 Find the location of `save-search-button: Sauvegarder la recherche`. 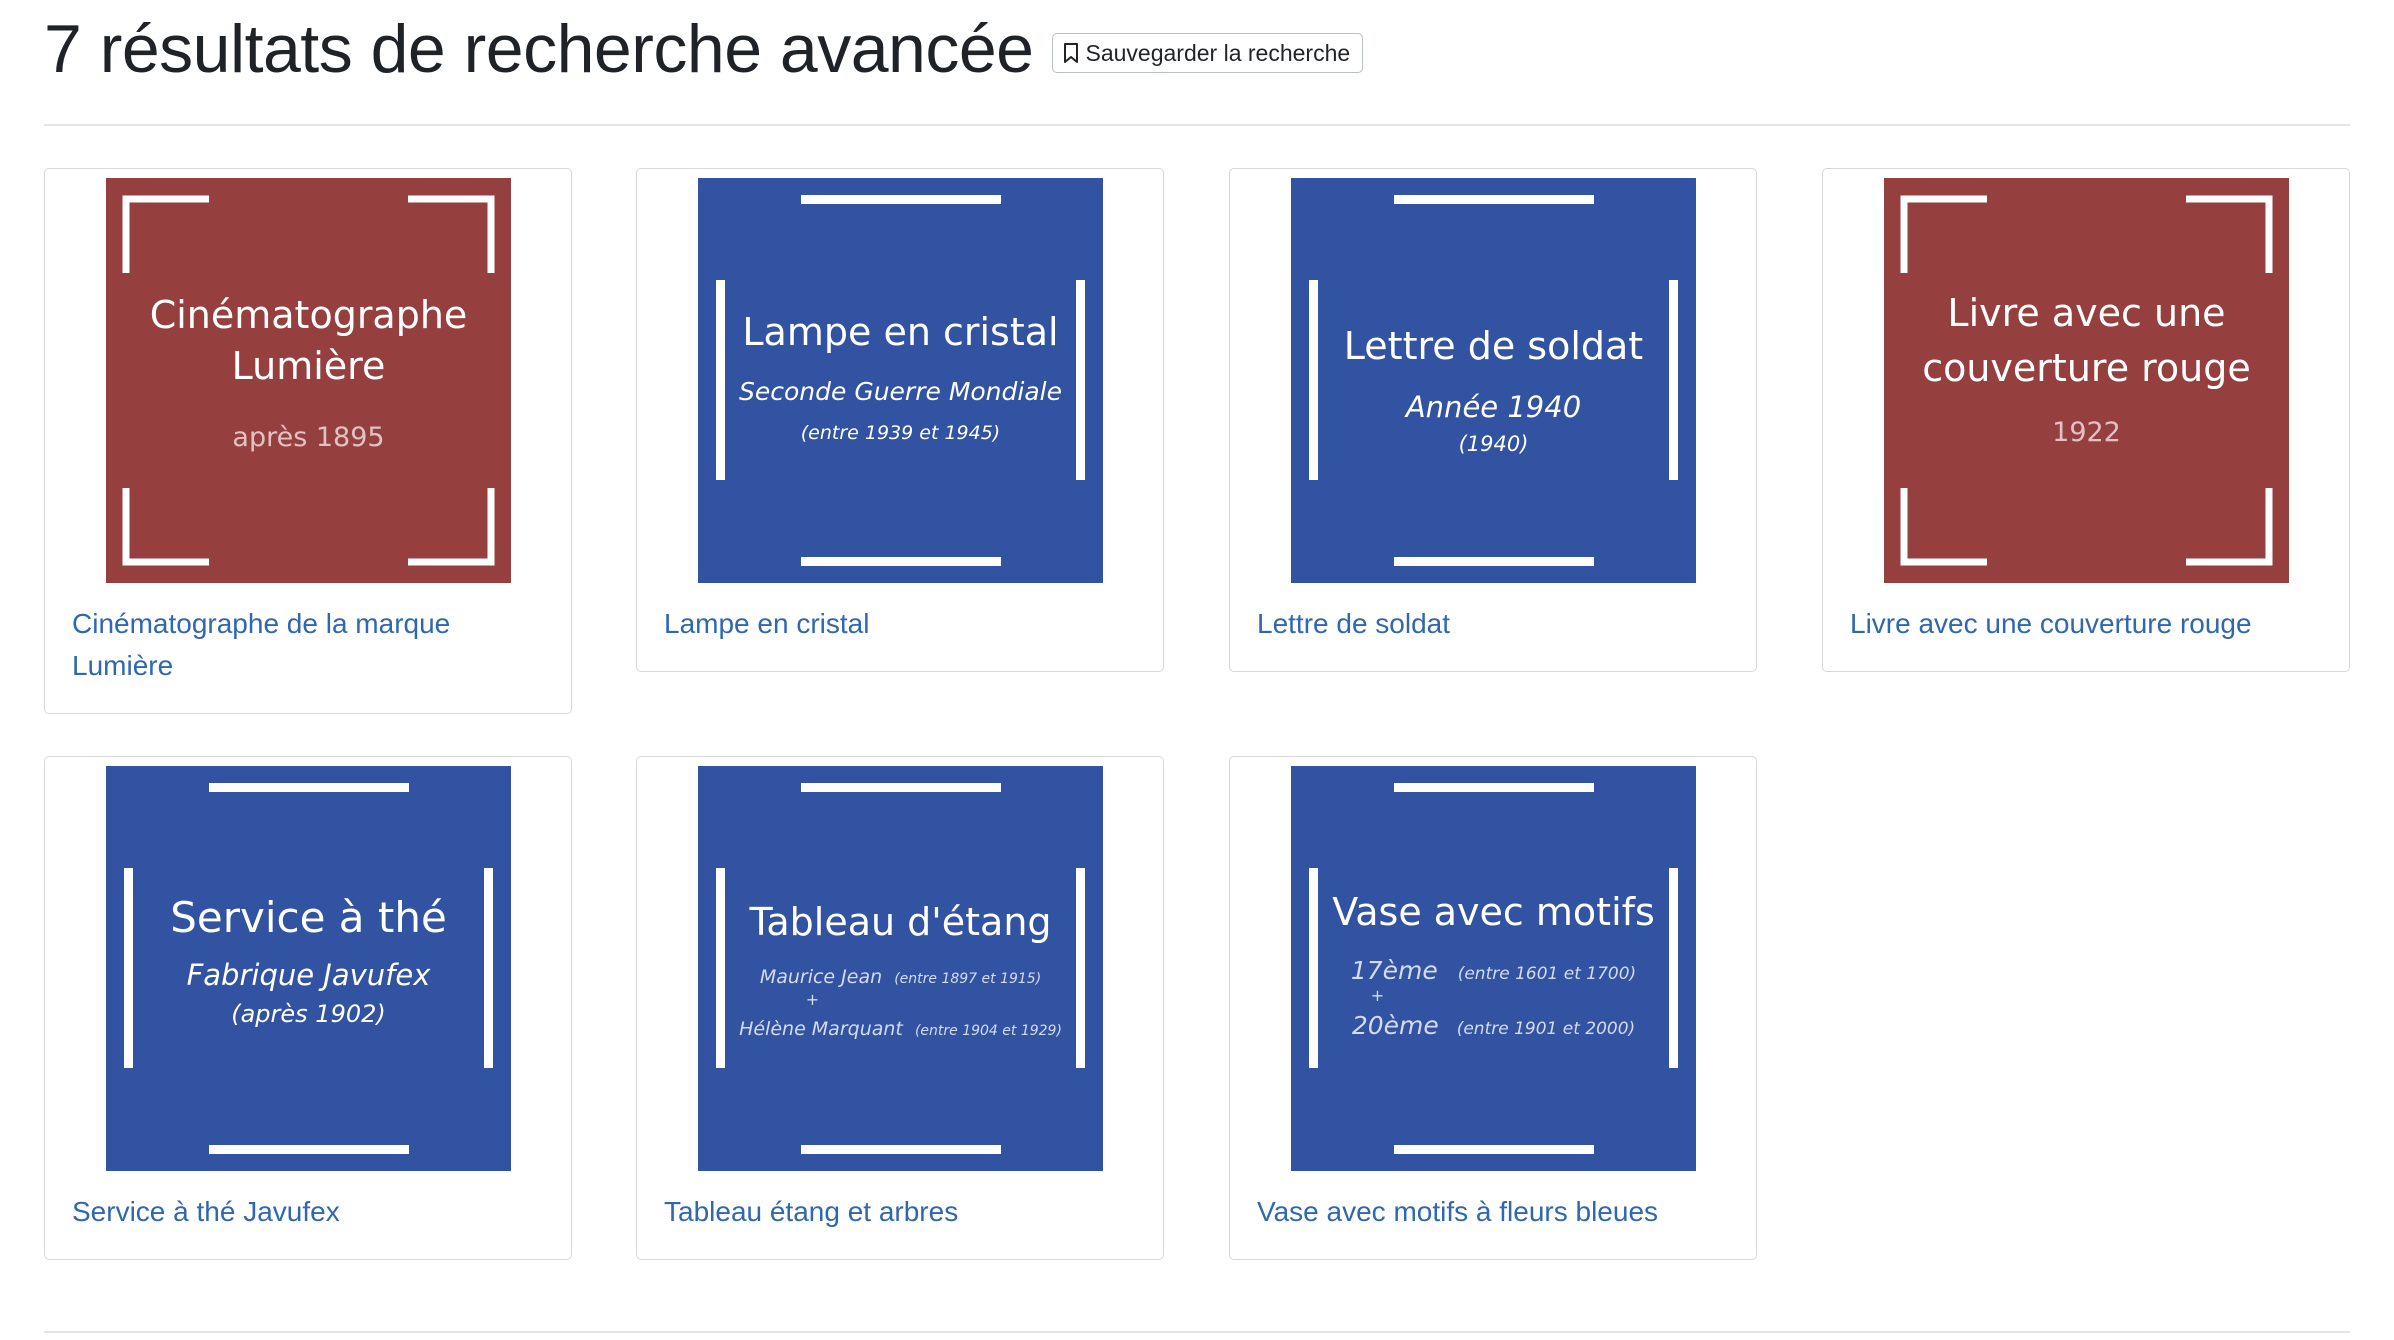

save-search-button: Sauvegarder la recherche is located at coordinates (1207, 53).